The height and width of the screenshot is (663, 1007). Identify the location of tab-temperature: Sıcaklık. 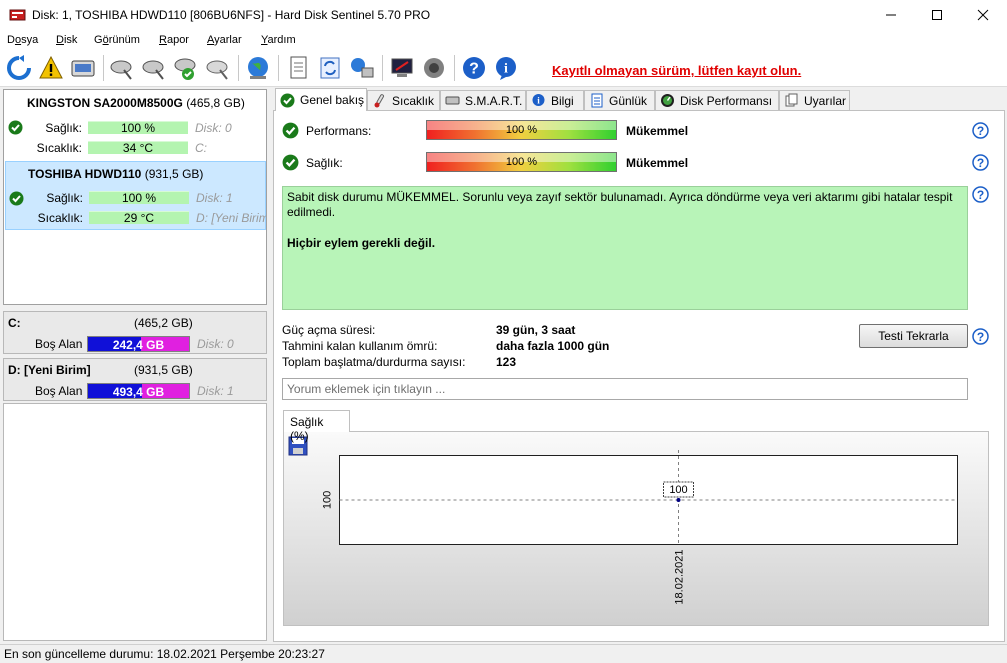
(403, 100).